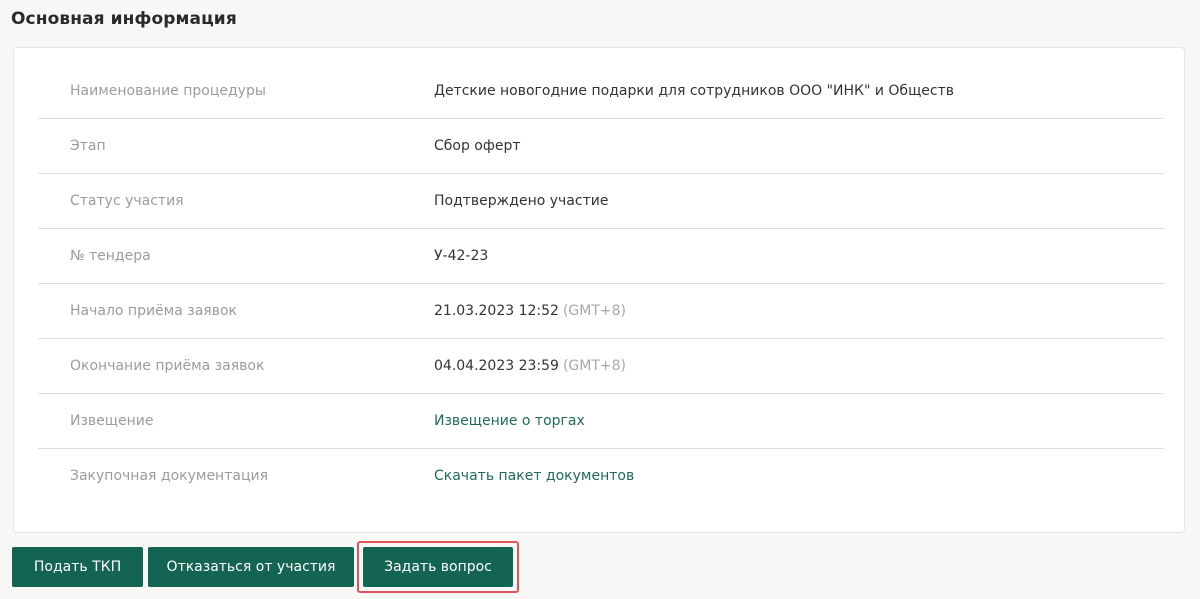  I want to click on applications-start-datetime: 21.03.2023 12:52, so click(496, 311).